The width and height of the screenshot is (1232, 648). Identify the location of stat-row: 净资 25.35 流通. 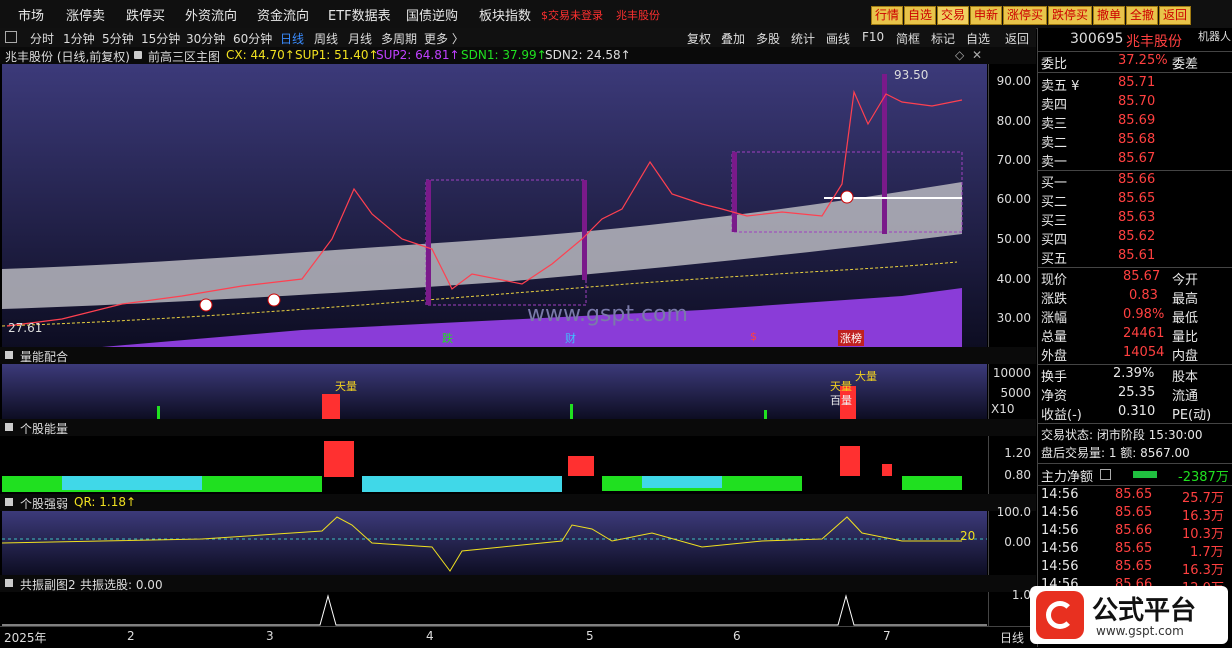
(1135, 394).